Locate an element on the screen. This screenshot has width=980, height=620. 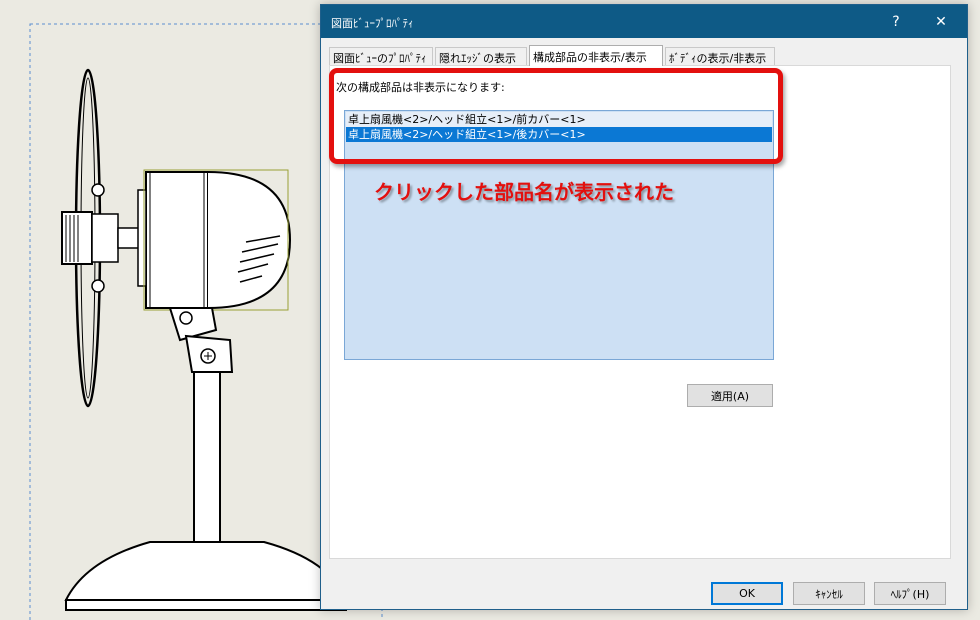
dialog-titlebar: 図面ﾋﾞｭｰﾌﾟﾛﾊﾟﾃｨ ? ✕ is located at coordinates (644, 21).